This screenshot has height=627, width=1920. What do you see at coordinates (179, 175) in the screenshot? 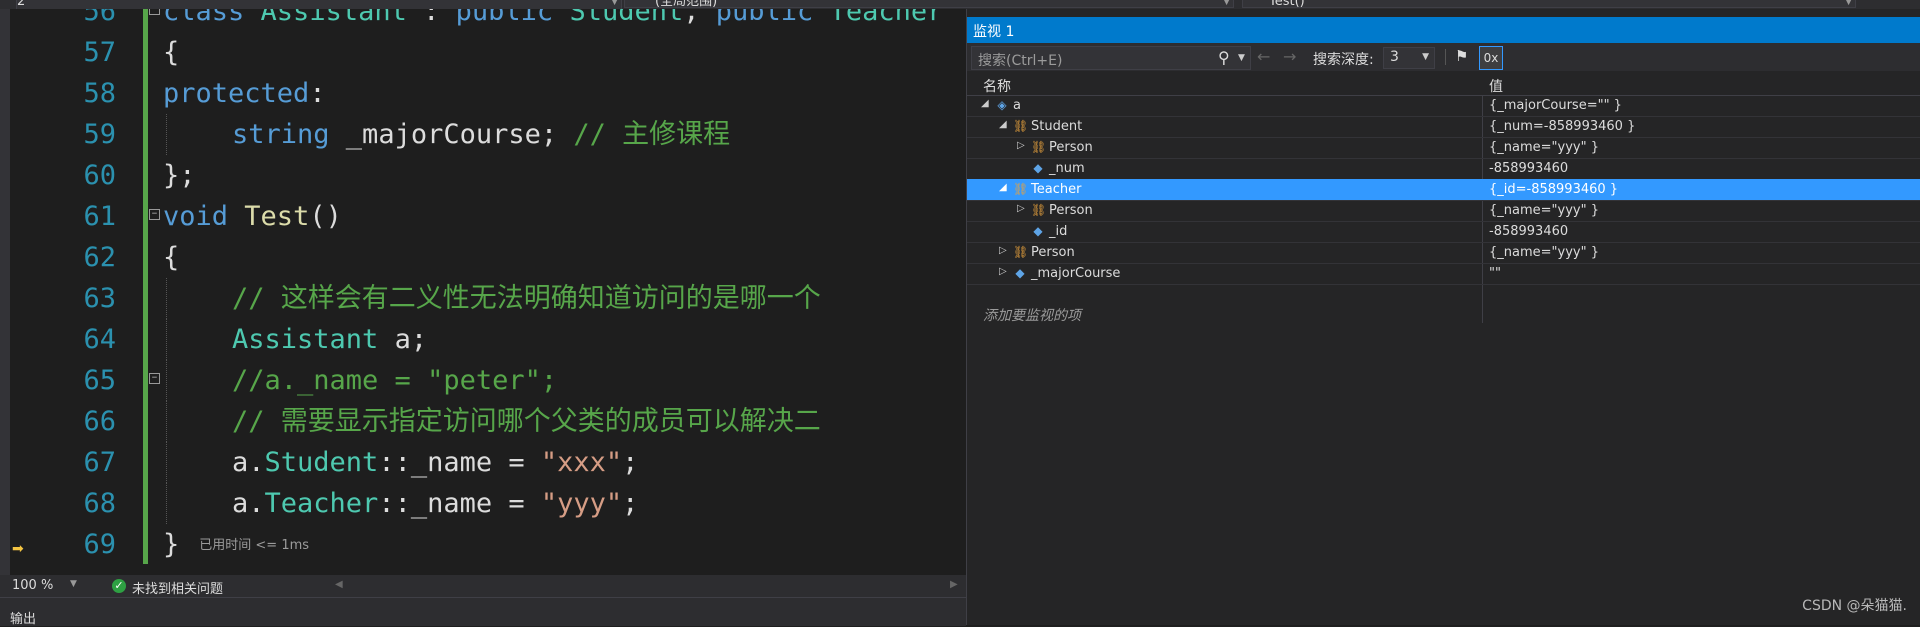
I see `code-text: };` at bounding box center [179, 175].